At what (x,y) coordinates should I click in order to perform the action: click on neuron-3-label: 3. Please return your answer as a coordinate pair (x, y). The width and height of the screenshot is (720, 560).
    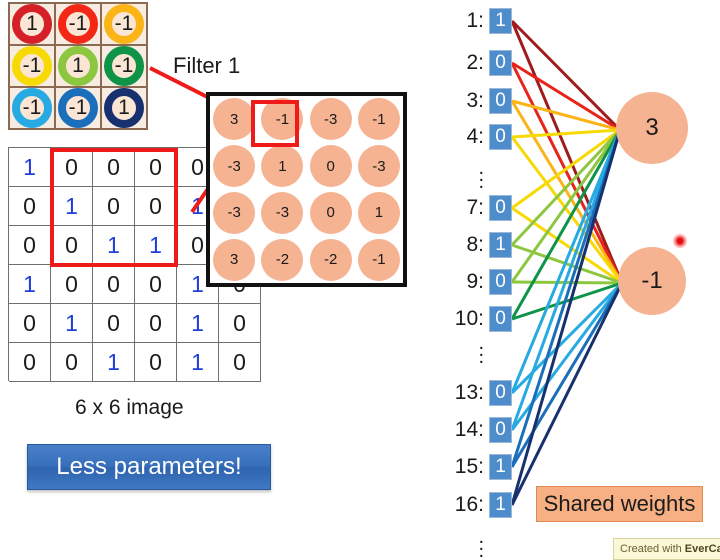
    Looking at the image, I should click on (652, 127).